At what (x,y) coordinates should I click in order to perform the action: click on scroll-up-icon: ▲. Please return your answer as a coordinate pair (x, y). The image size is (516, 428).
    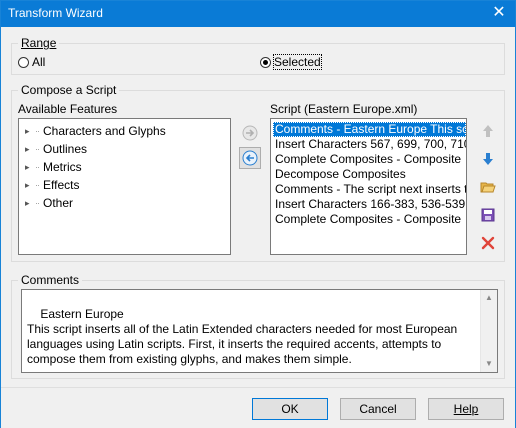
    Looking at the image, I should click on (489, 298).